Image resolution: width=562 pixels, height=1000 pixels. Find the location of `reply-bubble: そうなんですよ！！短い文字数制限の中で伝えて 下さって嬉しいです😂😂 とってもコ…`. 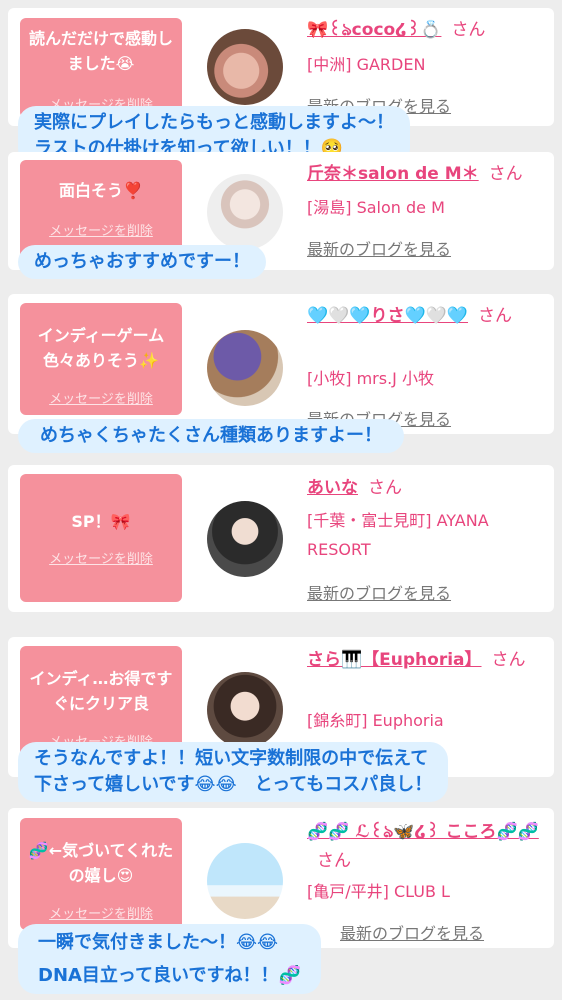

reply-bubble: そうなんですよ！！短い文字数制限の中で伝えて 下さって嬉しいです😂😂 とってもコ… is located at coordinates (233, 772).